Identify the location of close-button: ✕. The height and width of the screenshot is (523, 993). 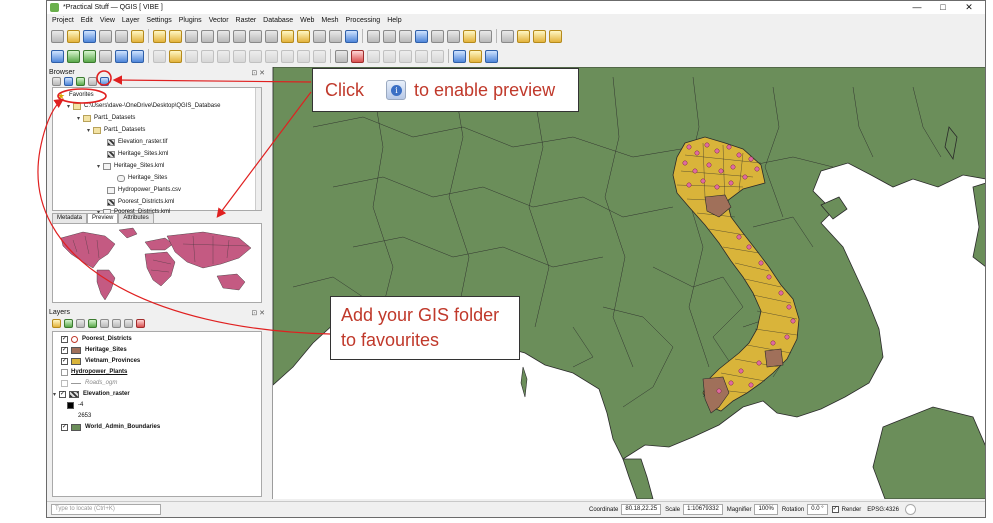
(969, 7).